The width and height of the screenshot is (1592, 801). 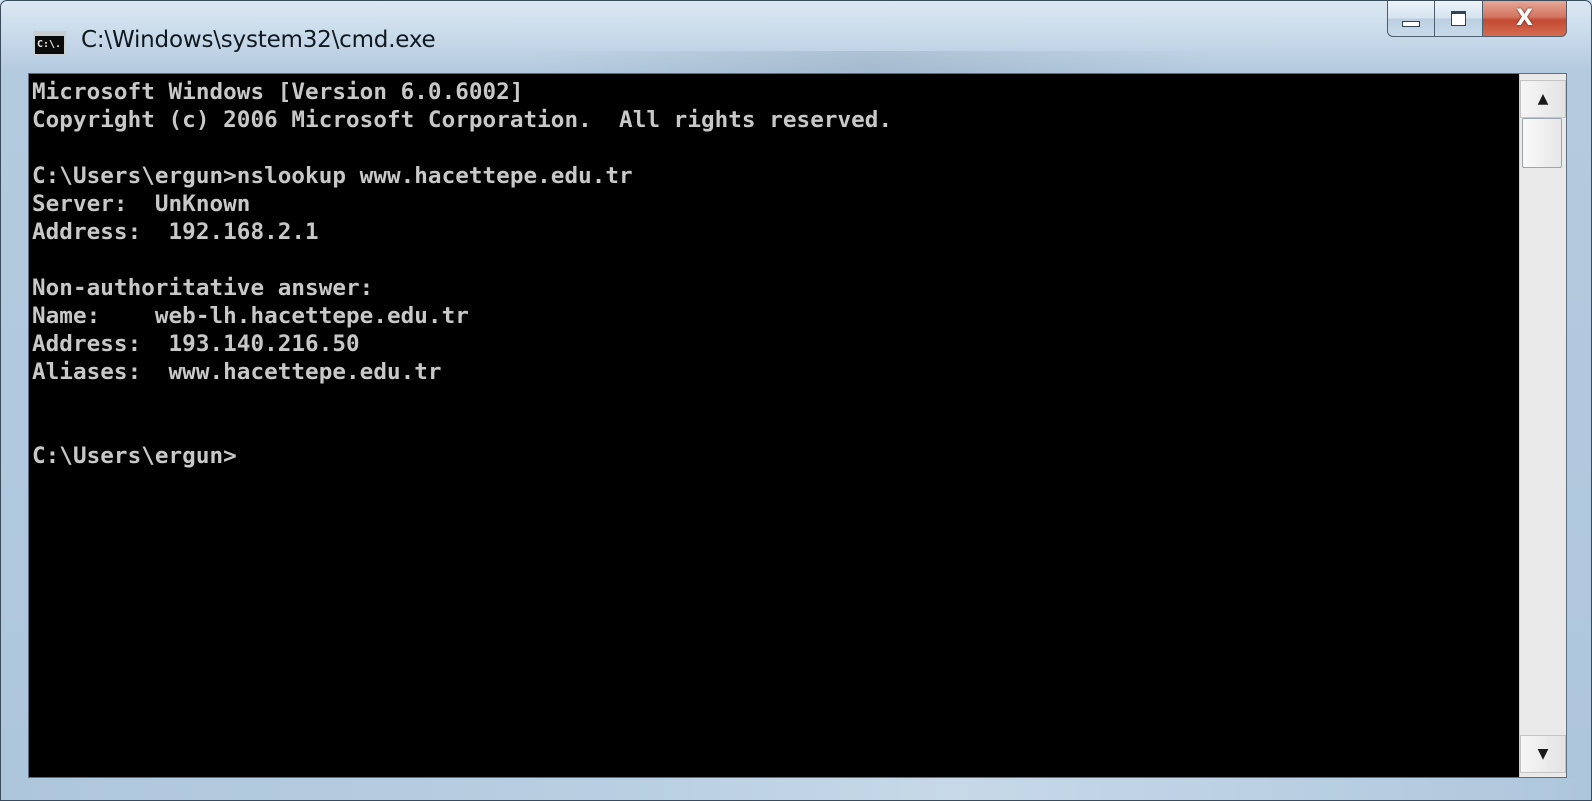 What do you see at coordinates (175, 232) in the screenshot?
I see `console-line: Address: 192.168.2.1` at bounding box center [175, 232].